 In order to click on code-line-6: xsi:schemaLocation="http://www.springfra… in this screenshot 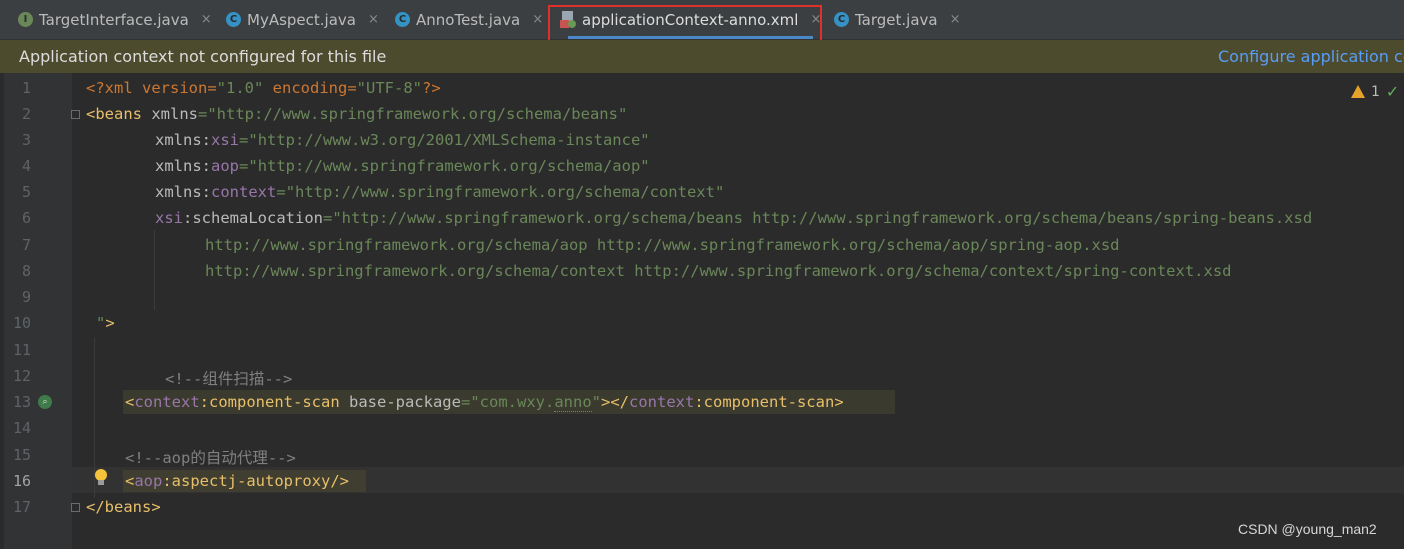, I will do `click(734, 218)`.